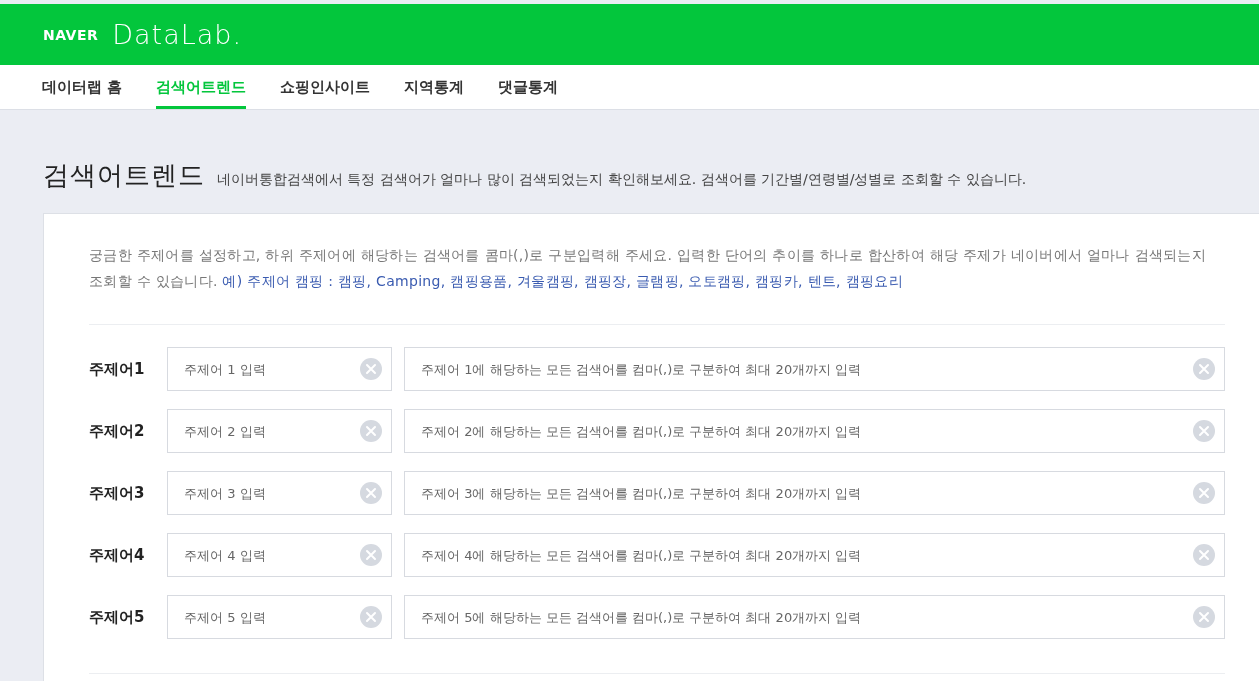  I want to click on page-title: 검색어트렌드, so click(124, 175).